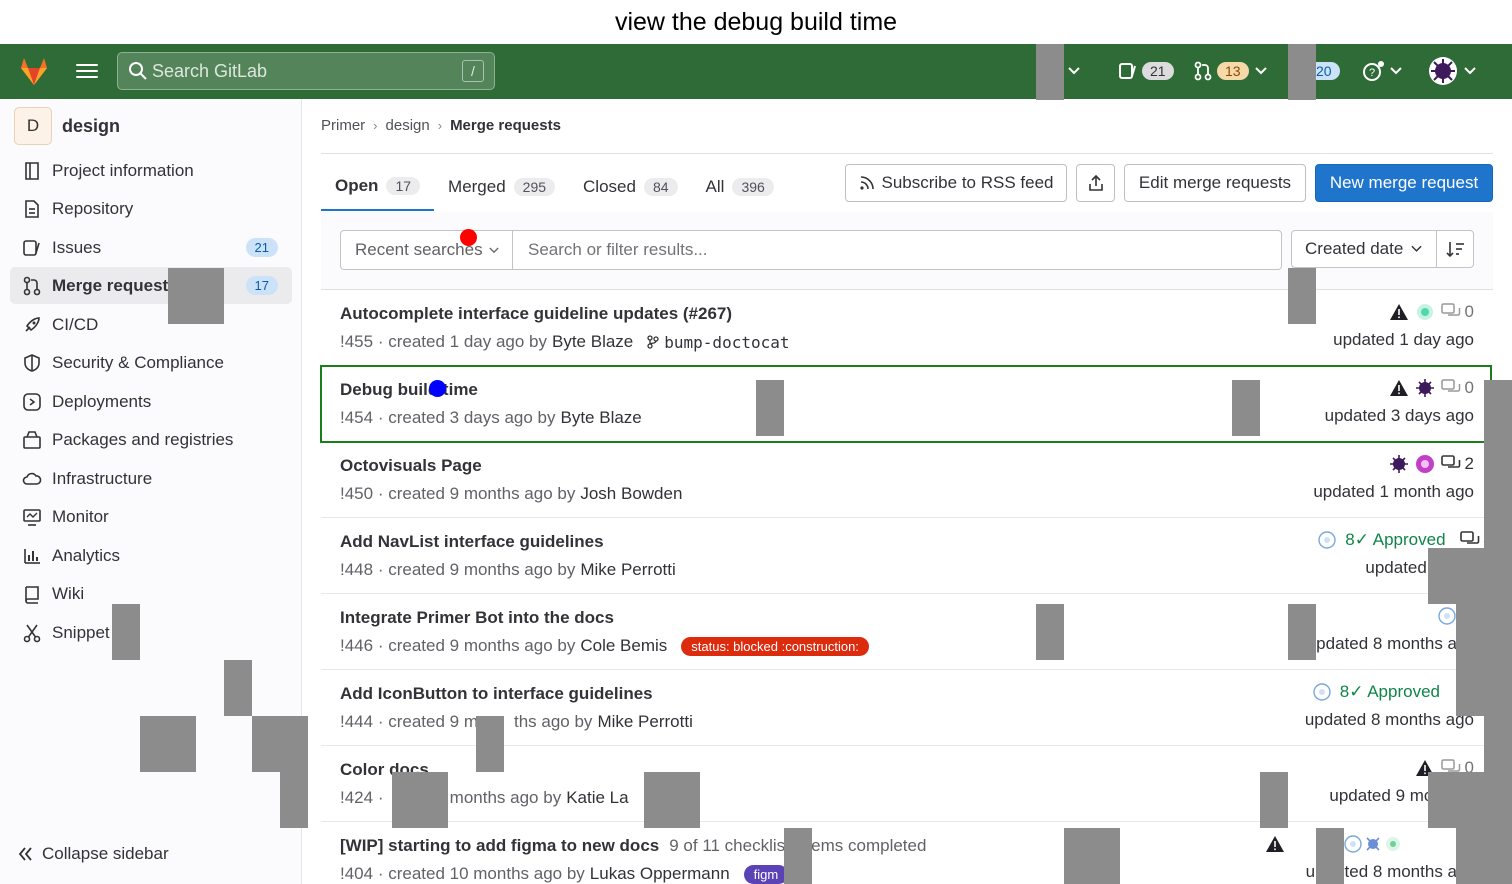 The width and height of the screenshot is (1512, 884). Describe the element at coordinates (378, 187) in the screenshot. I see `tab-open: Open 17` at that location.